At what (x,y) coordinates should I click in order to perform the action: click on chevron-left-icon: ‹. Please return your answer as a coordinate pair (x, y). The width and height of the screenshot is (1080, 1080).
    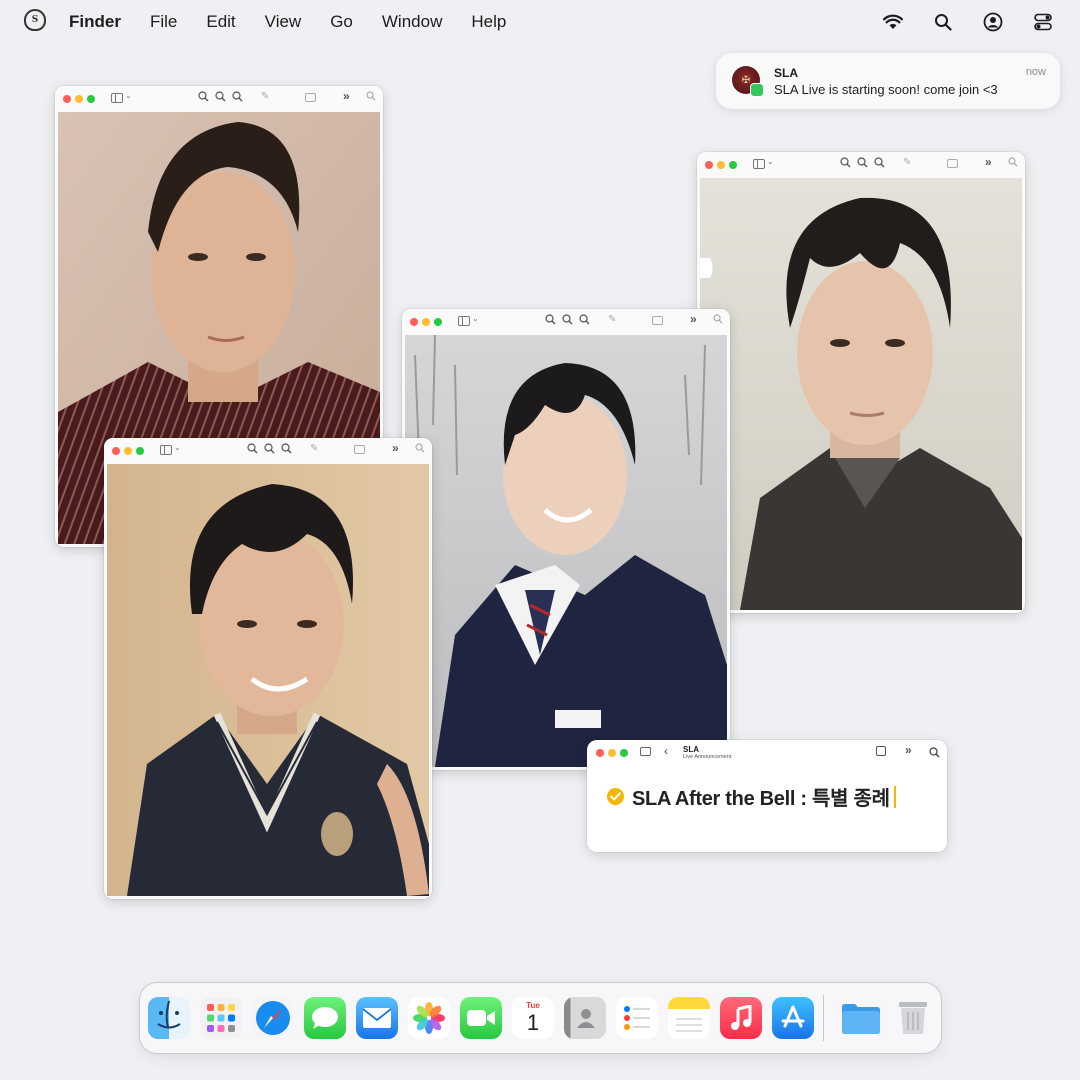
    Looking at the image, I should click on (666, 751).